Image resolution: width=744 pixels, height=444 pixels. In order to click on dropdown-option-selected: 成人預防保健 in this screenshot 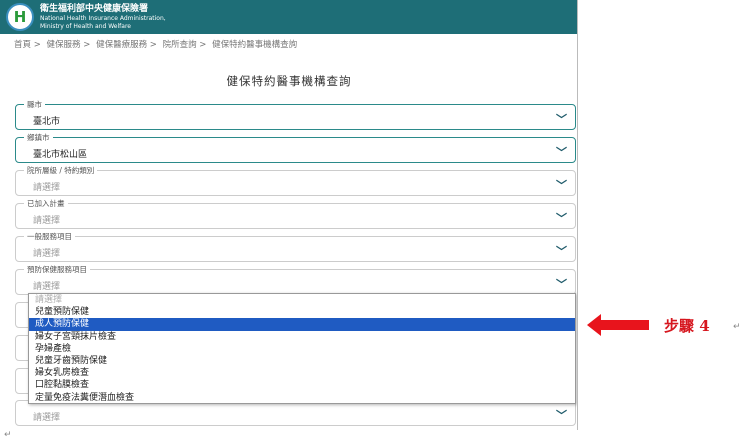, I will do `click(302, 324)`.